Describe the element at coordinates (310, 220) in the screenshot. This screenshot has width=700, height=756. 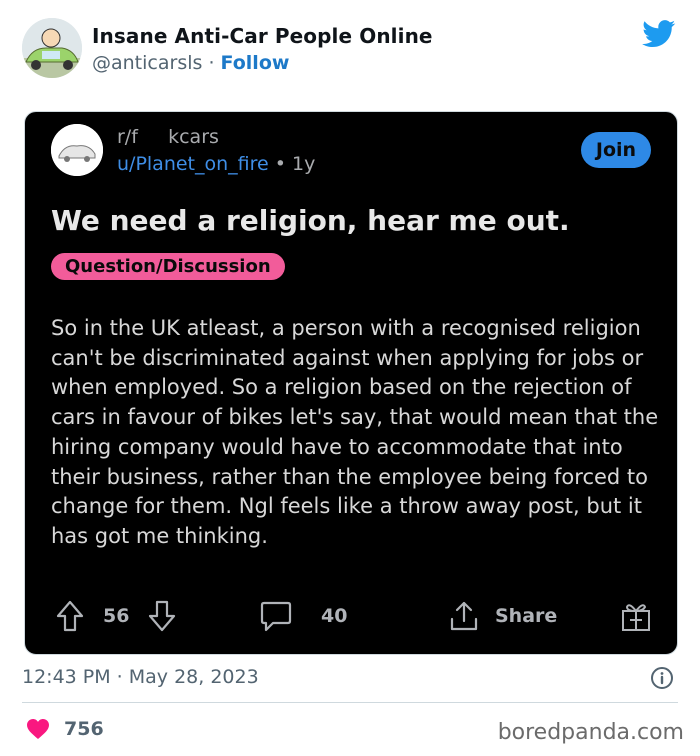
I see `post-title: We need a religion, hear me out.` at that location.